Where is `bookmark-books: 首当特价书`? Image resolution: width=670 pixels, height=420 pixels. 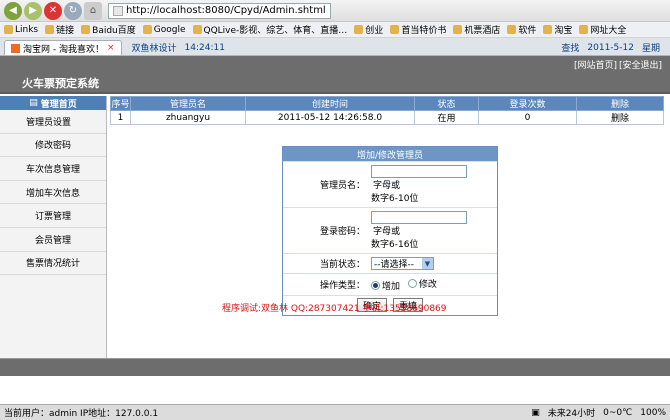 bookmark-books: 首当特价书 is located at coordinates (418, 29).